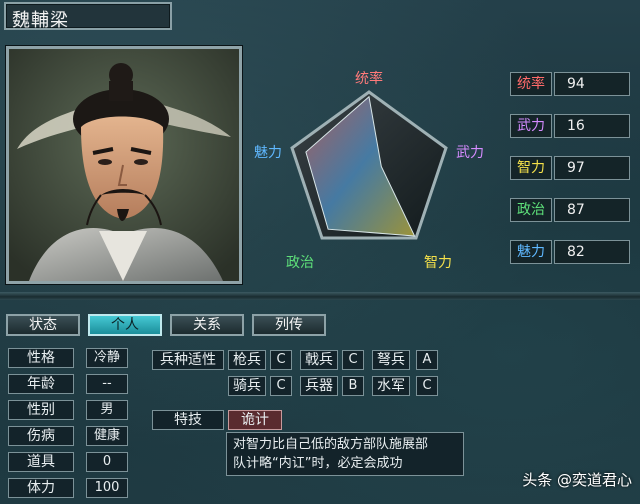 The width and height of the screenshot is (640, 504). I want to click on tab-biography: 列传, so click(289, 325).